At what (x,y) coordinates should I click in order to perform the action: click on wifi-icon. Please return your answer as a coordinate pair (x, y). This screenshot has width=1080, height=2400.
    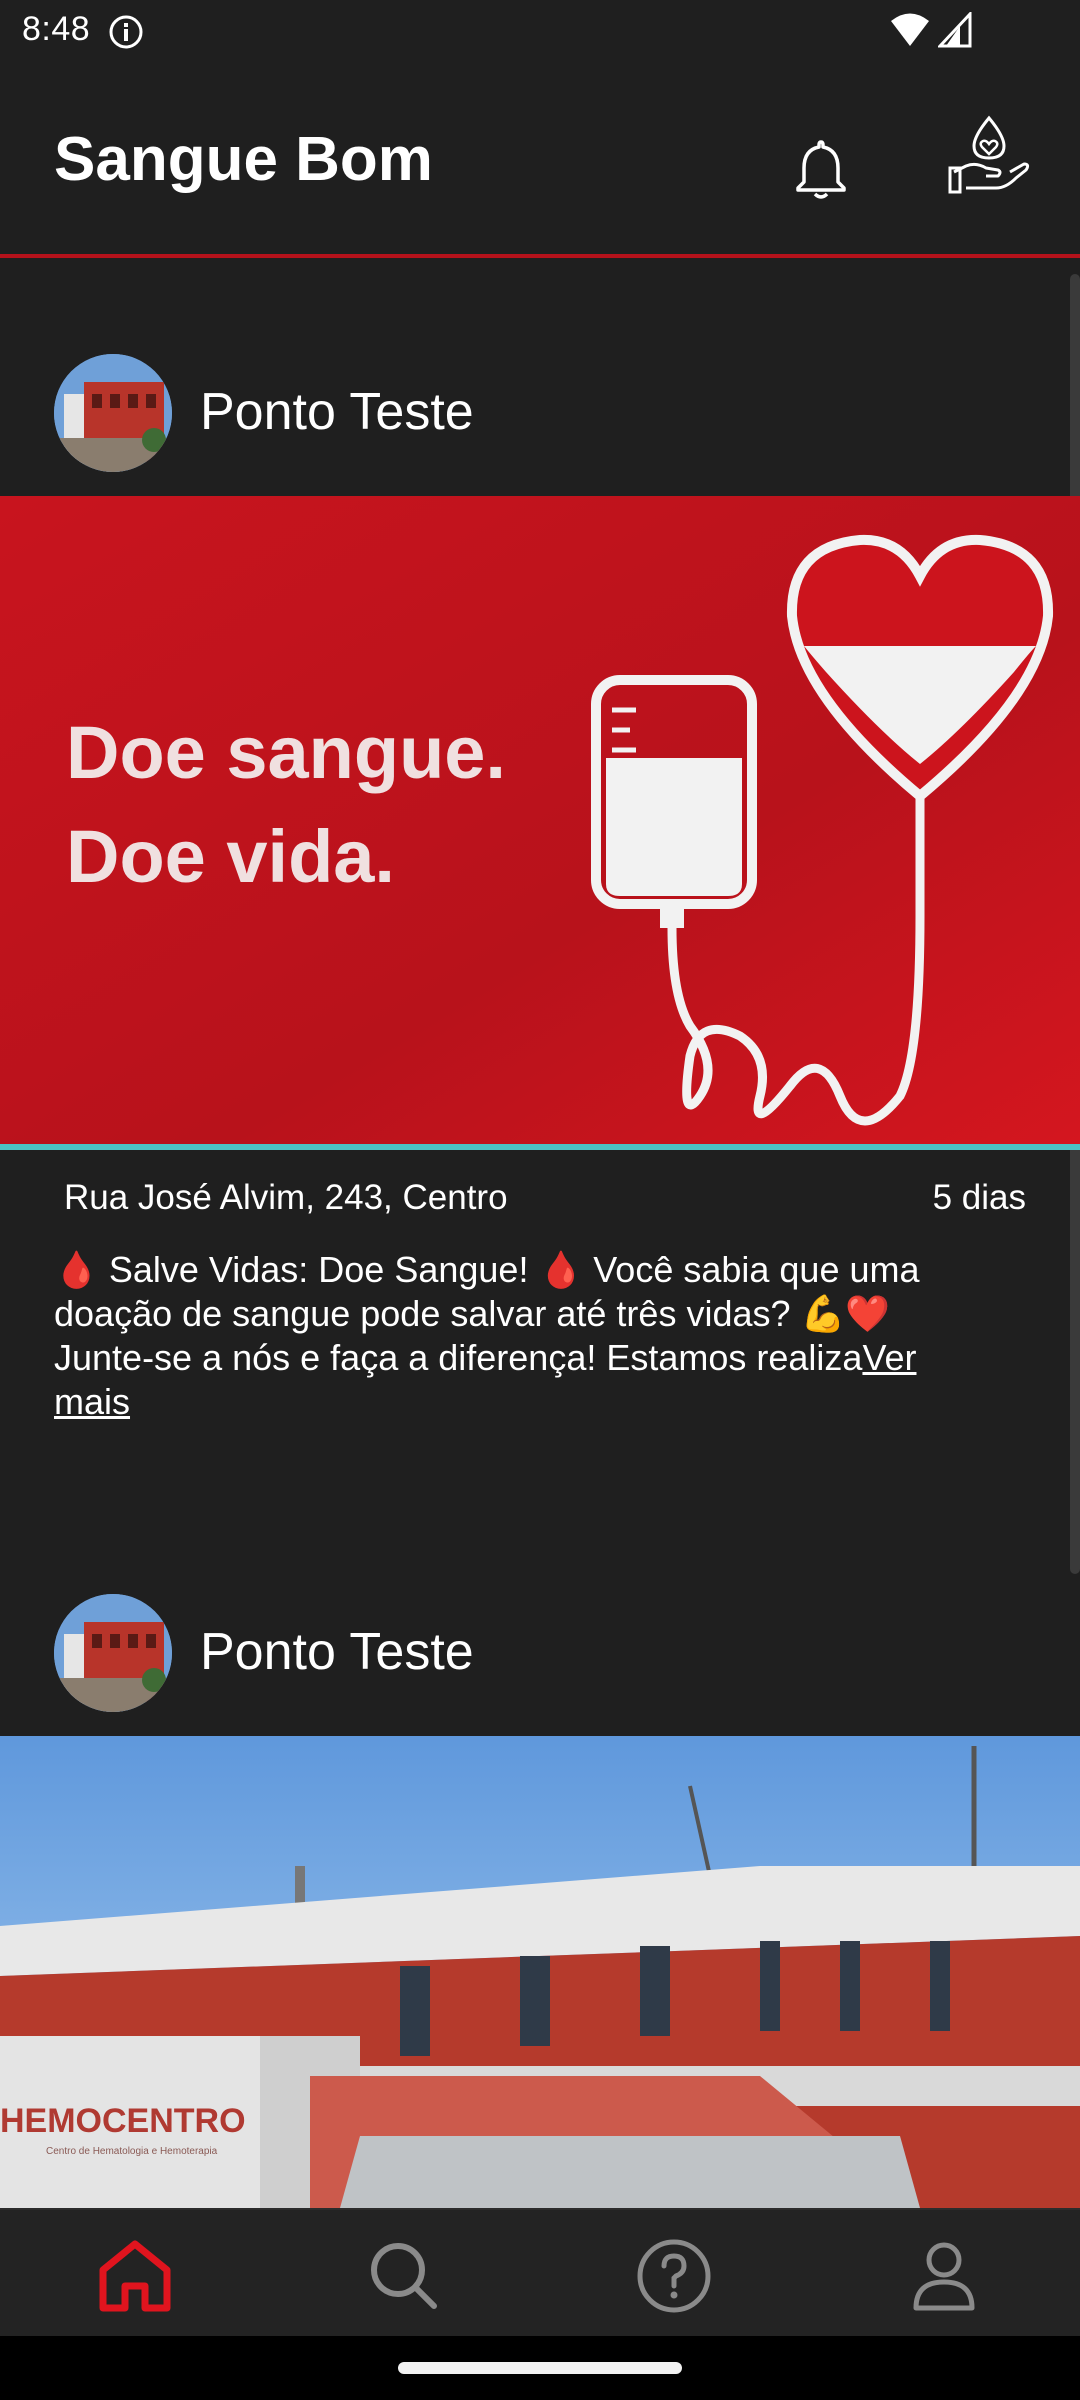
    Looking at the image, I should click on (910, 29).